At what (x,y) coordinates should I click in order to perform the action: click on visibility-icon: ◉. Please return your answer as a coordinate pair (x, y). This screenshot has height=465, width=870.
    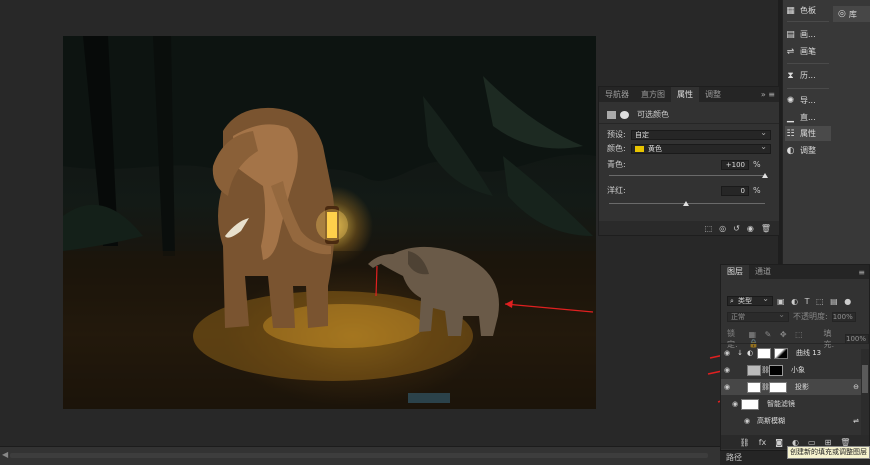
    Looking at the image, I should click on (750, 228).